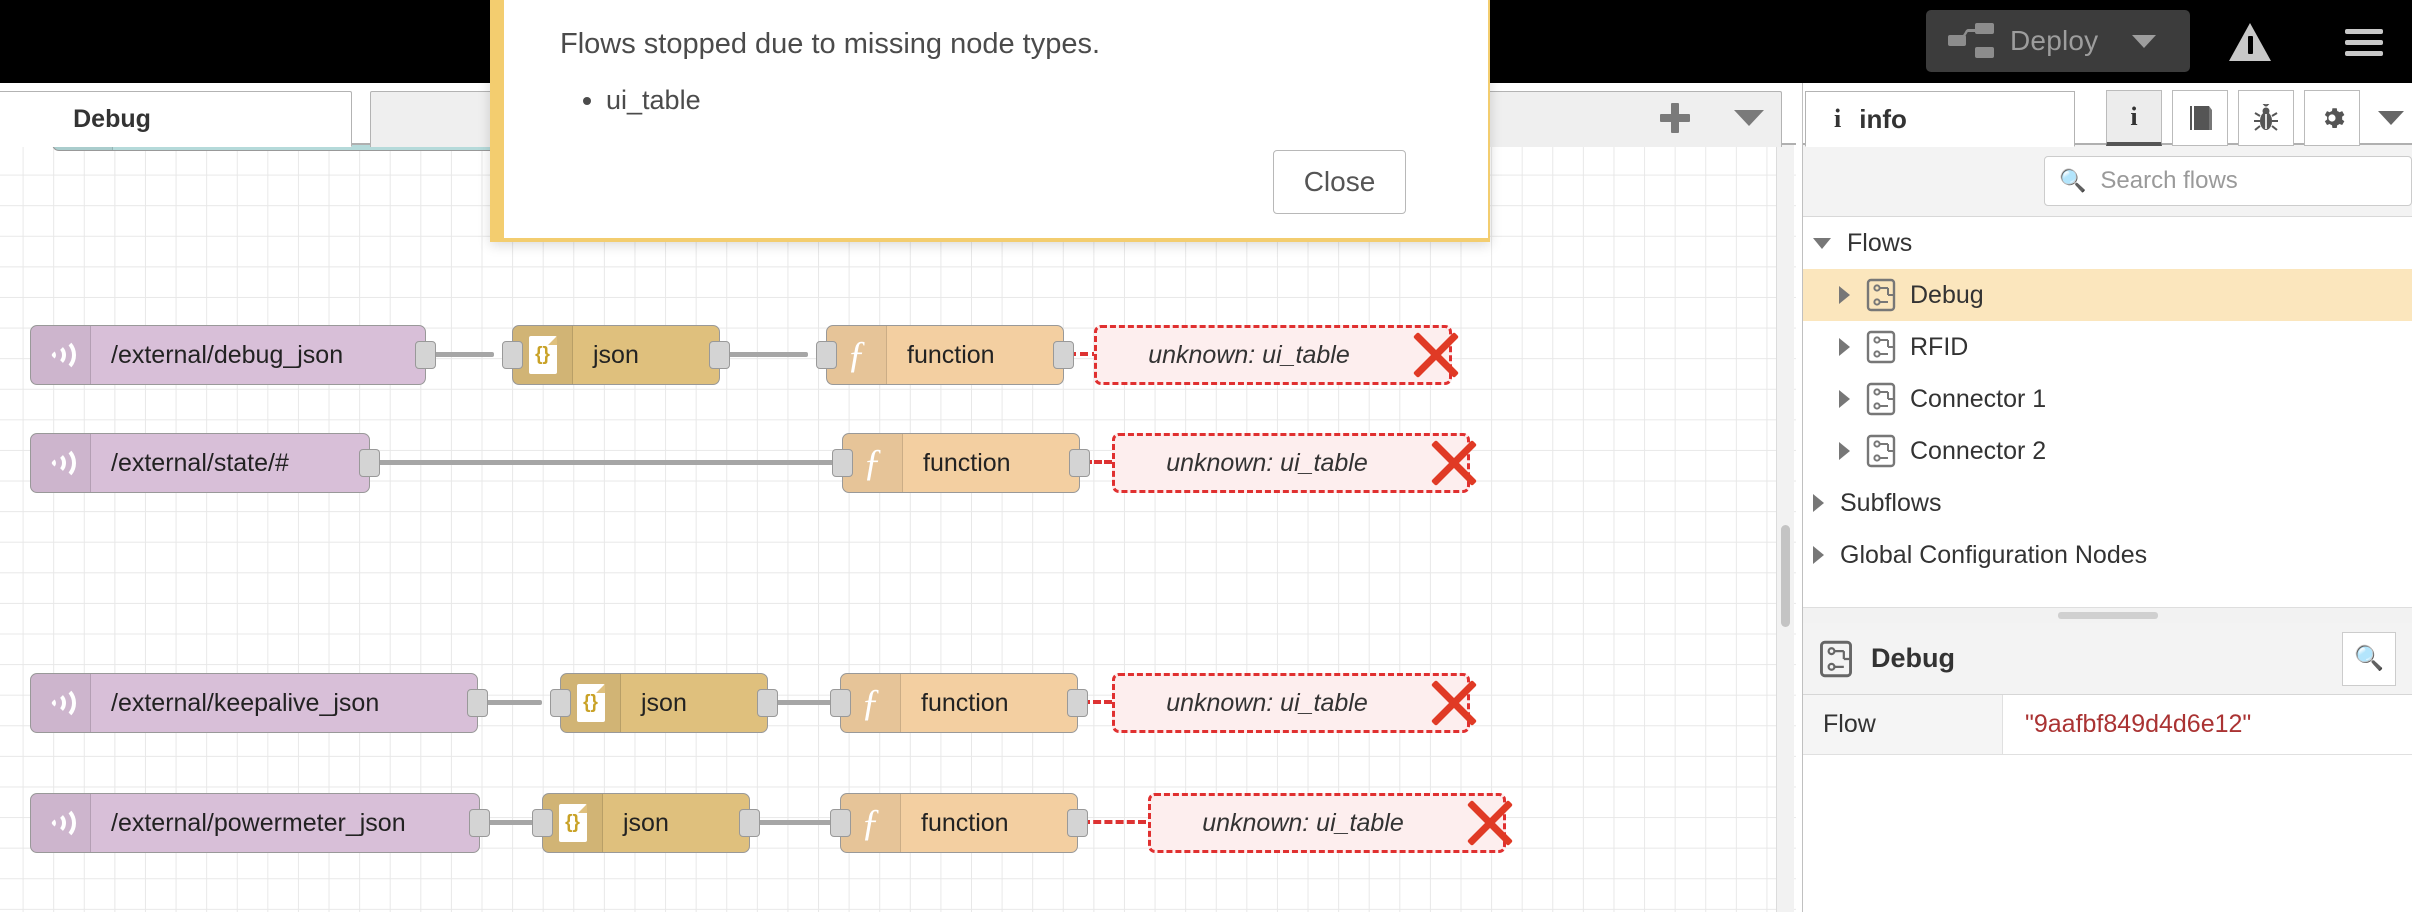 This screenshot has width=2412, height=912. I want to click on function-node-4: ƒ function, so click(959, 823).